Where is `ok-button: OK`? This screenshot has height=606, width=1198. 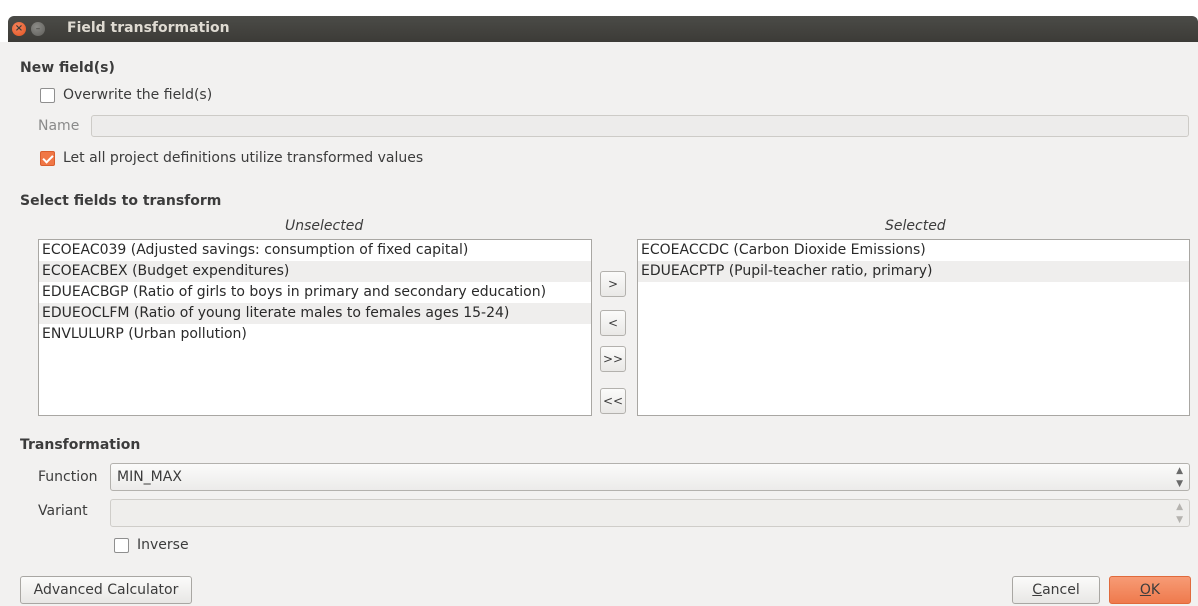 ok-button: OK is located at coordinates (1150, 590).